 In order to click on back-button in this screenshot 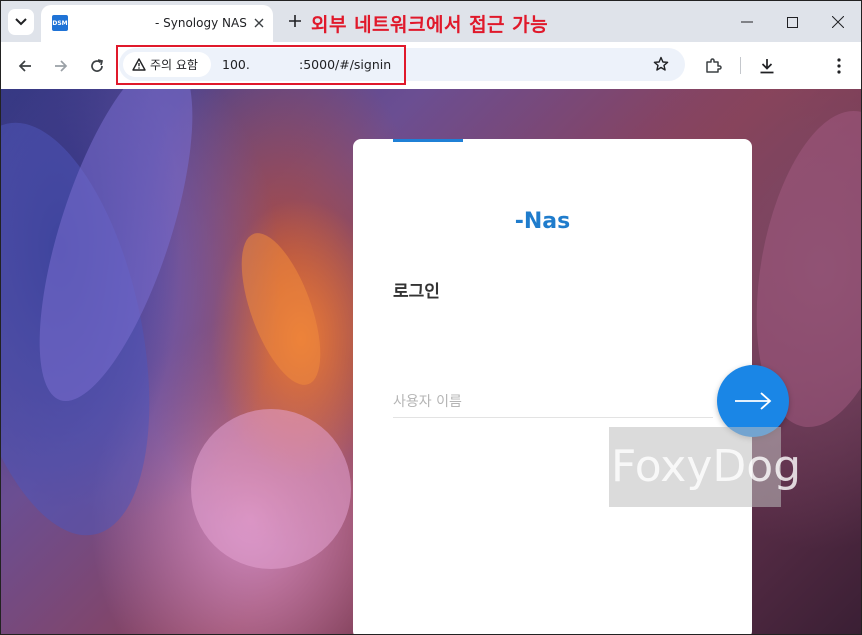, I will do `click(25, 66)`.